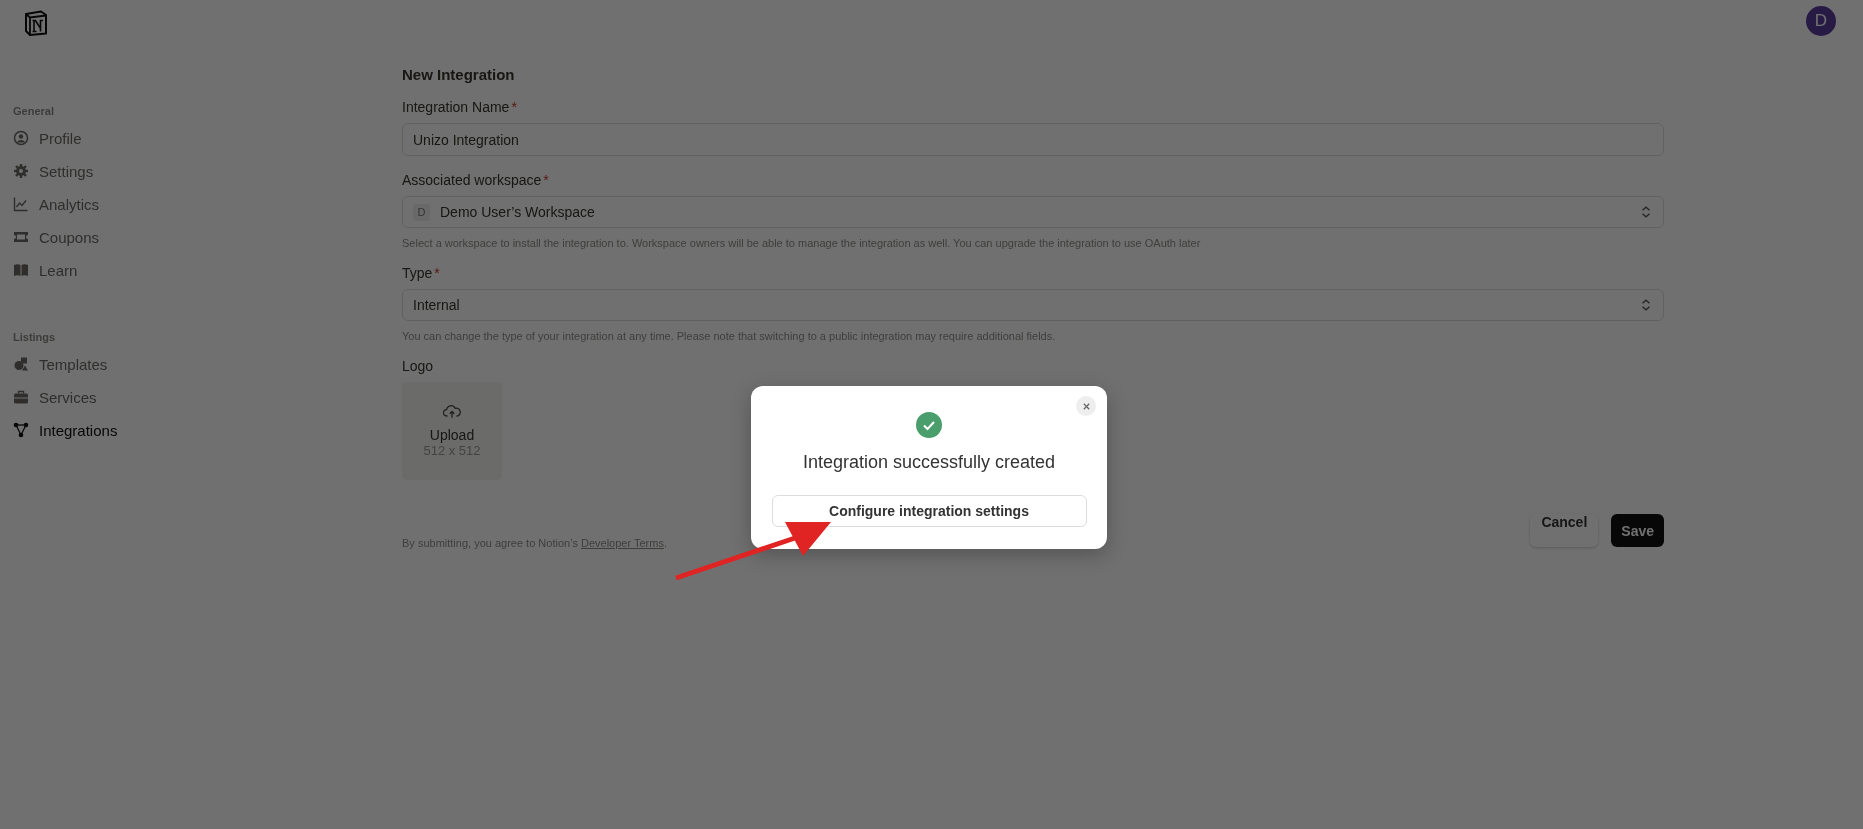 This screenshot has height=829, width=1863. I want to click on sidebar-item: Templates, so click(60, 364).